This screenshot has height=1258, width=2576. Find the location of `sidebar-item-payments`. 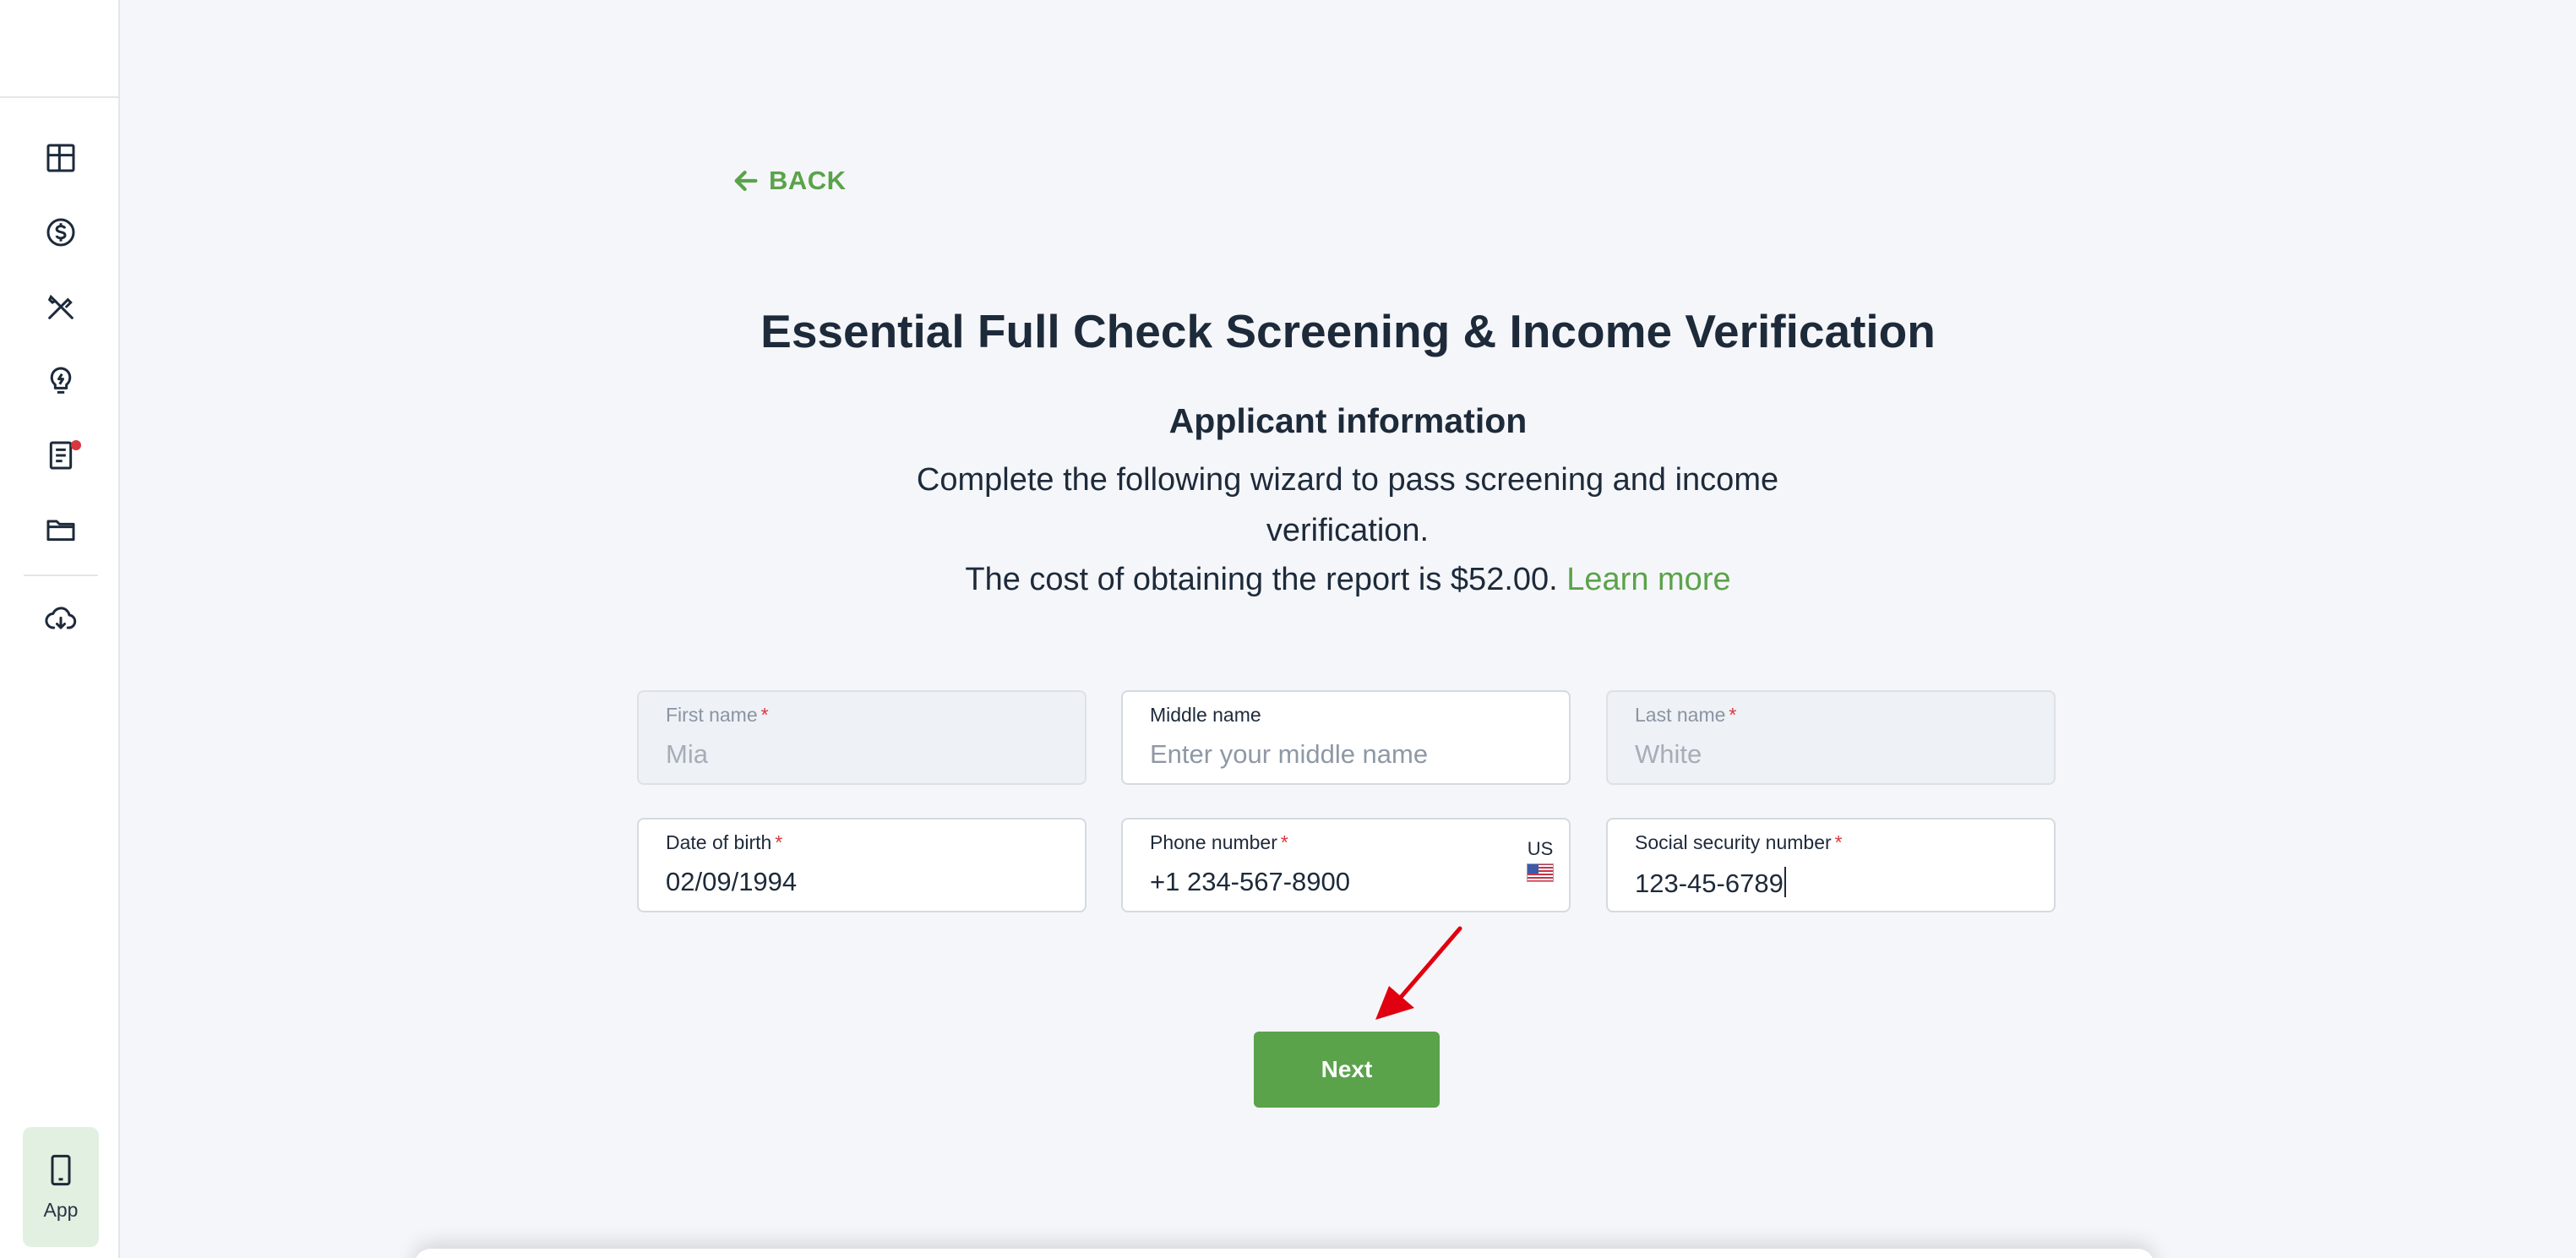

sidebar-item-payments is located at coordinates (61, 232).